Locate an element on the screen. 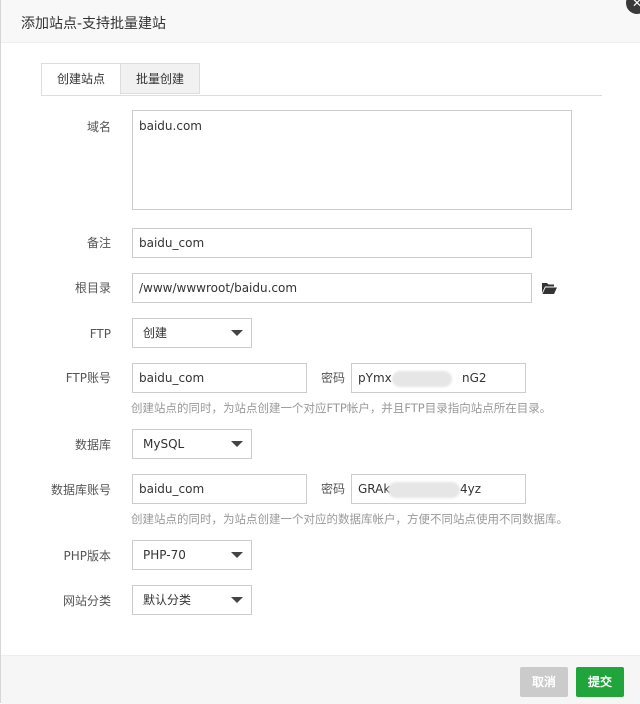 The width and height of the screenshot is (640, 704). dialog-title: 添加站点-支持批量建站 is located at coordinates (94, 24).